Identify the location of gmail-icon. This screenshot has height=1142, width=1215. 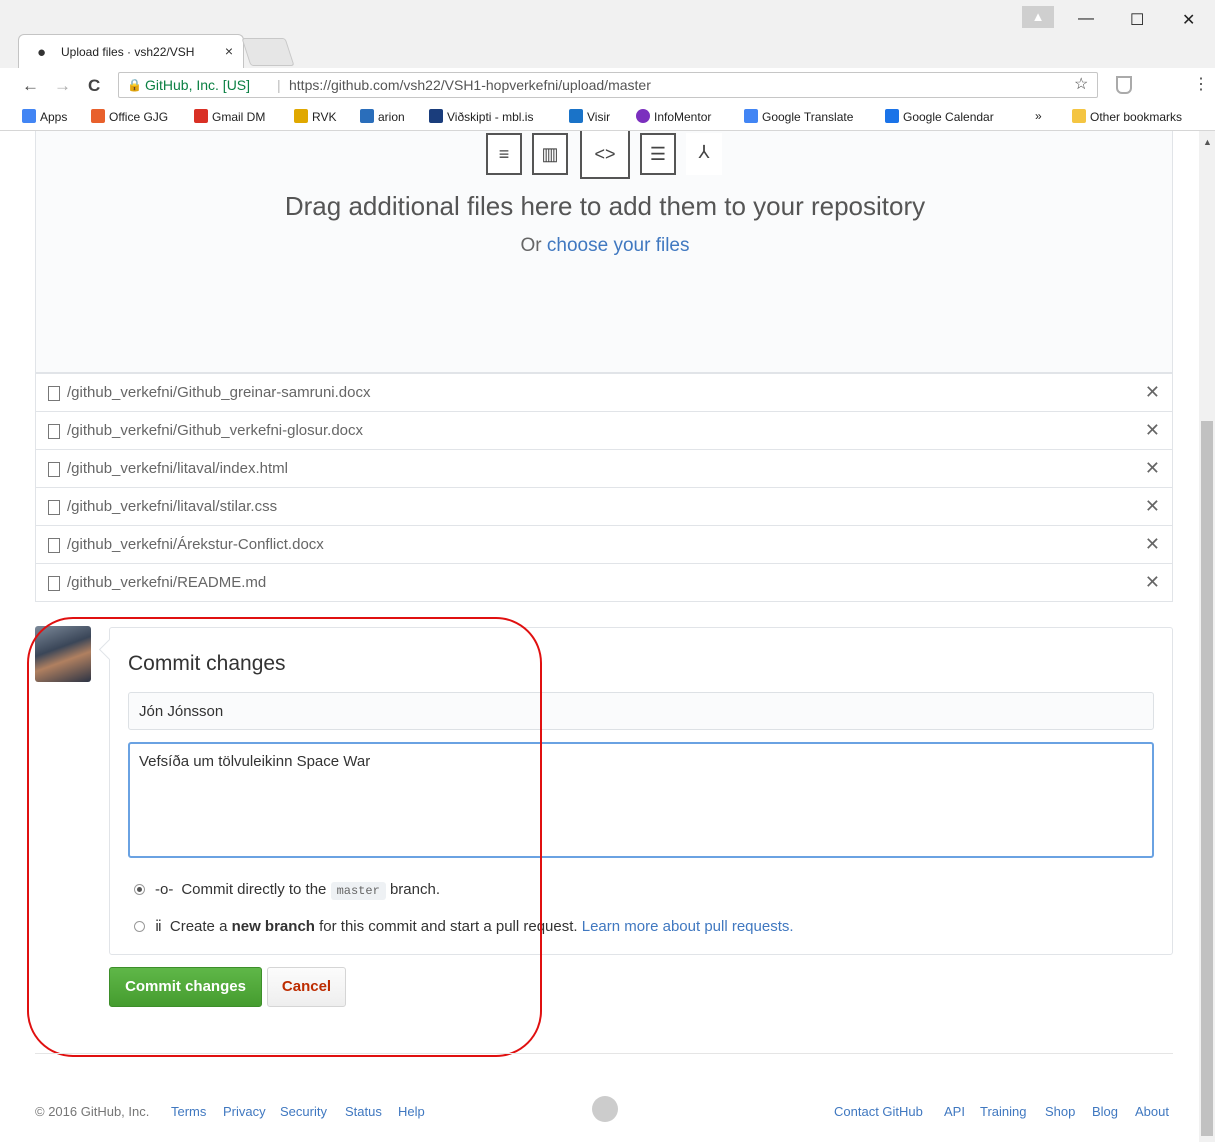
(201, 116).